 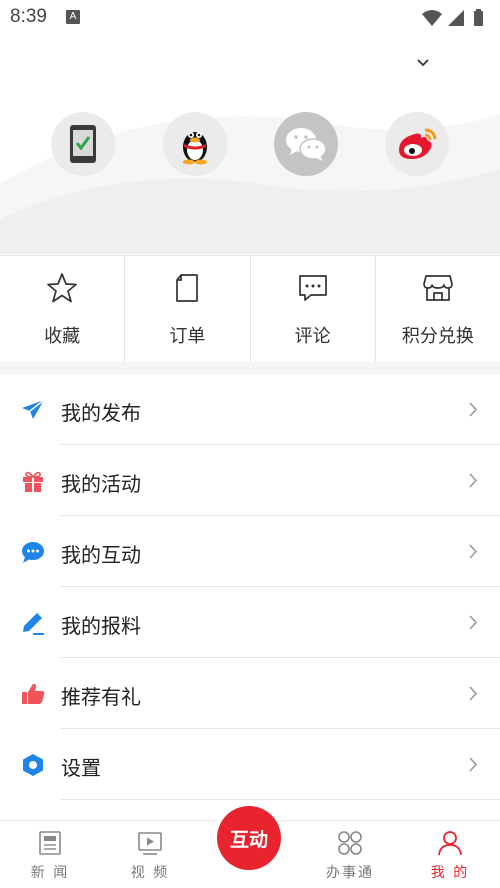 What do you see at coordinates (313, 309) in the screenshot?
I see `quick-action-comments: 评论` at bounding box center [313, 309].